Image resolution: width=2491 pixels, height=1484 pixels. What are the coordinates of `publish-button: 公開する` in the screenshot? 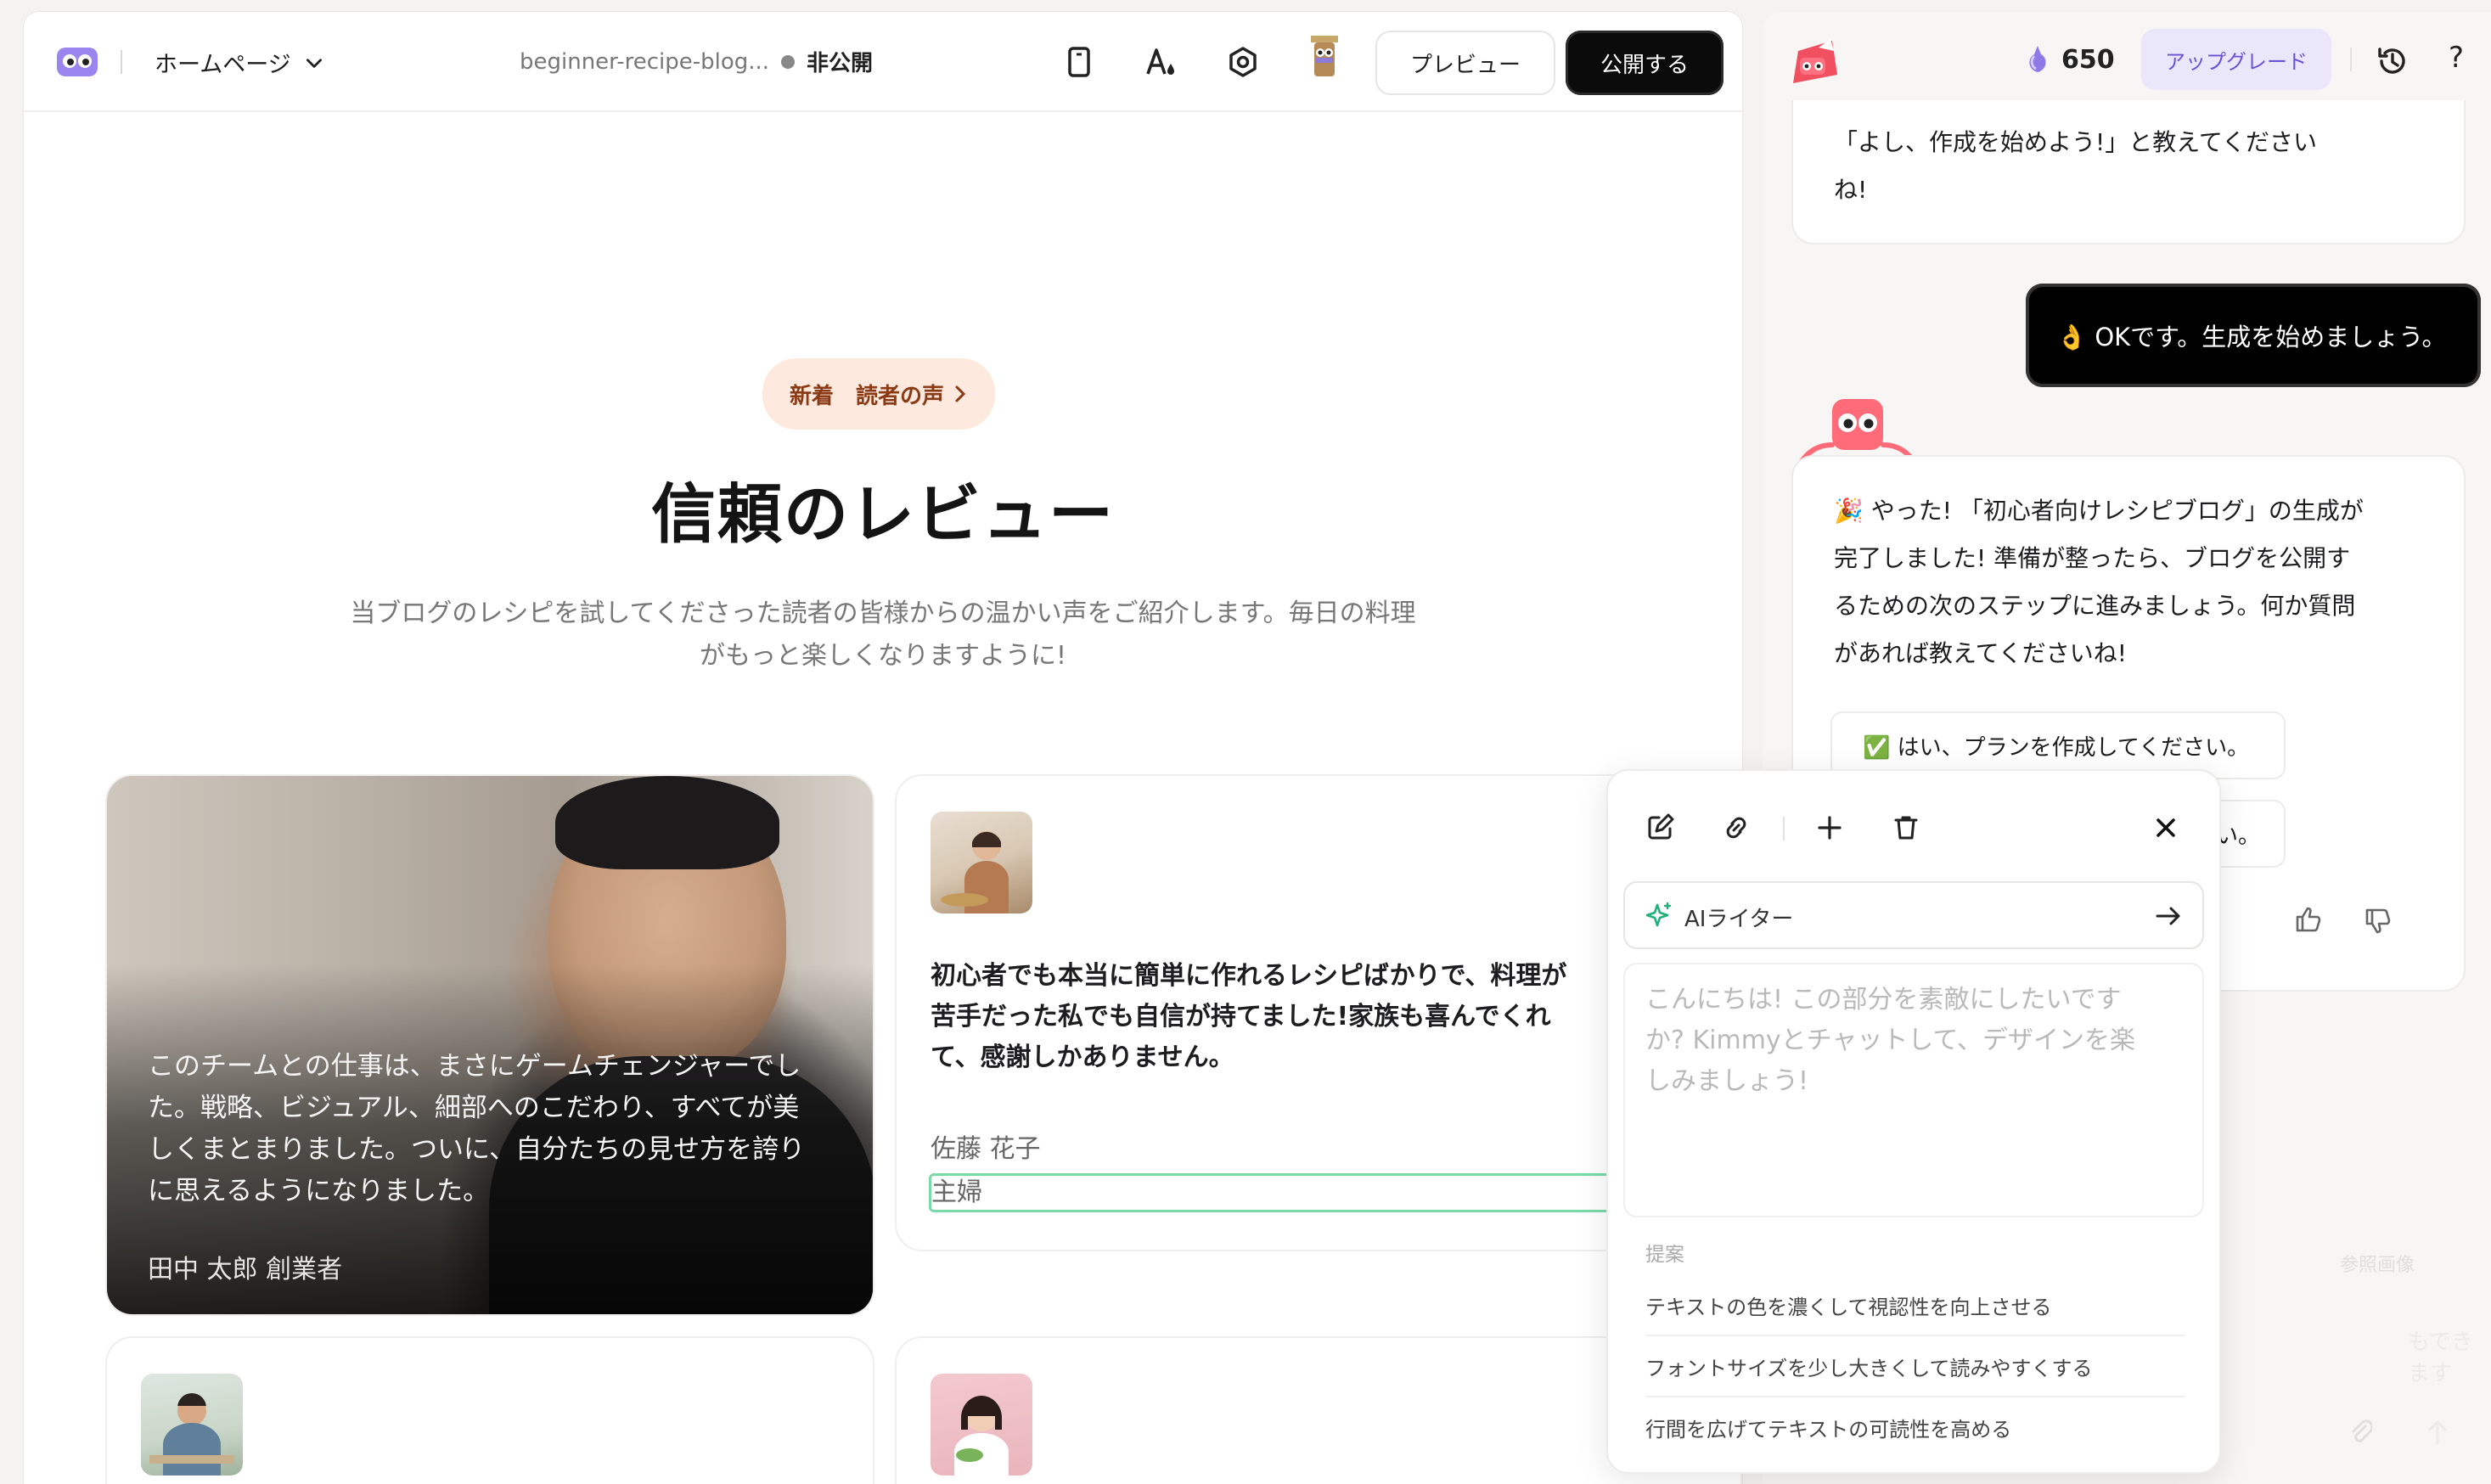 It's located at (1644, 63).